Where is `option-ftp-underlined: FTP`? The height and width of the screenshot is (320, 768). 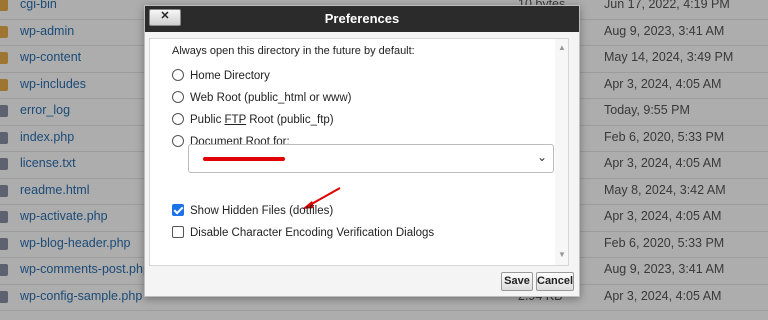
option-ftp-underlined: FTP is located at coordinates (235, 120).